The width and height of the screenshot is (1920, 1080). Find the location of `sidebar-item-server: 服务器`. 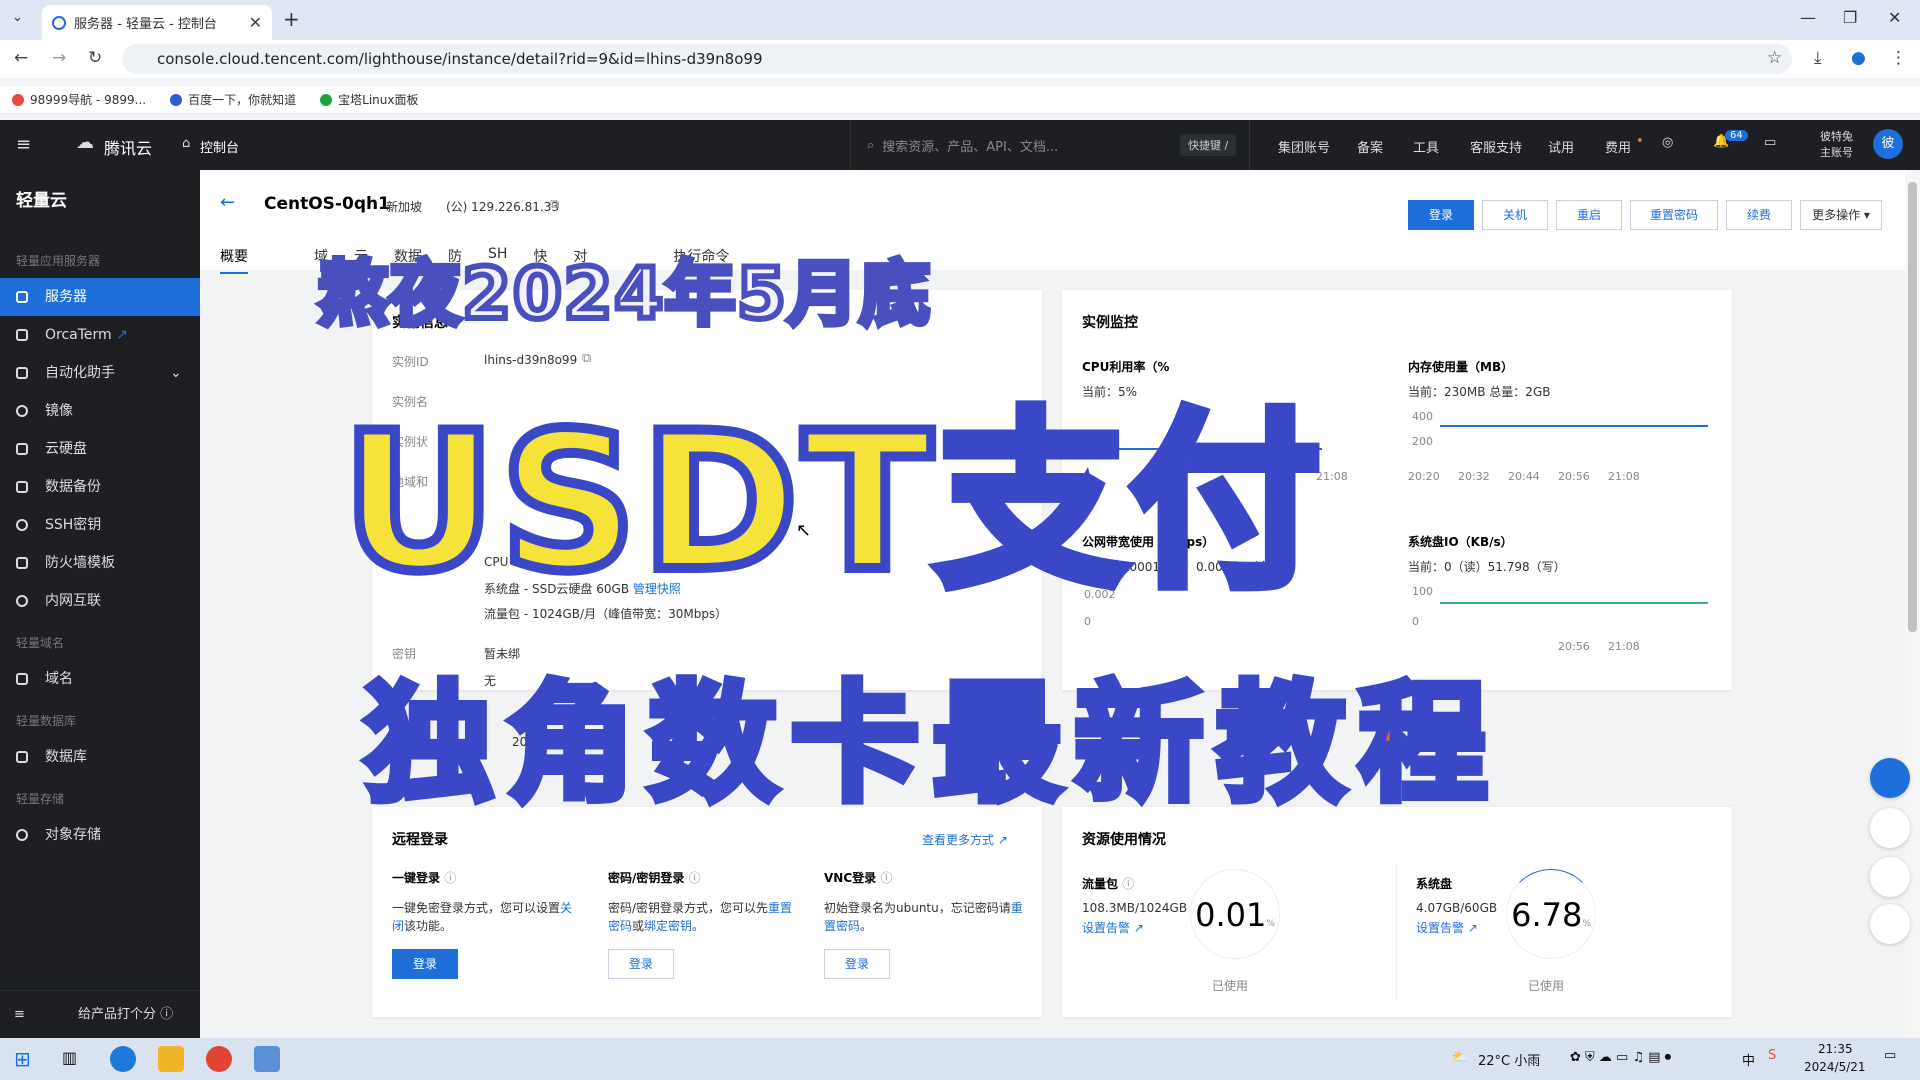

sidebar-item-server: 服务器 is located at coordinates (100, 297).